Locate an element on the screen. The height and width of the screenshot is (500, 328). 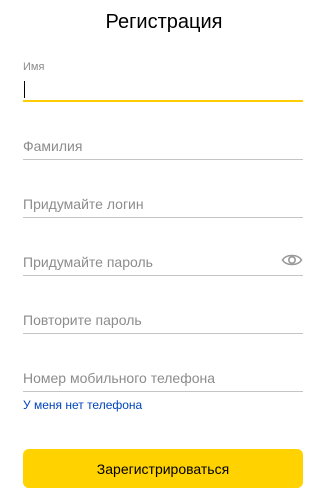
login-field: Придумайте логин is located at coordinates (163, 203).